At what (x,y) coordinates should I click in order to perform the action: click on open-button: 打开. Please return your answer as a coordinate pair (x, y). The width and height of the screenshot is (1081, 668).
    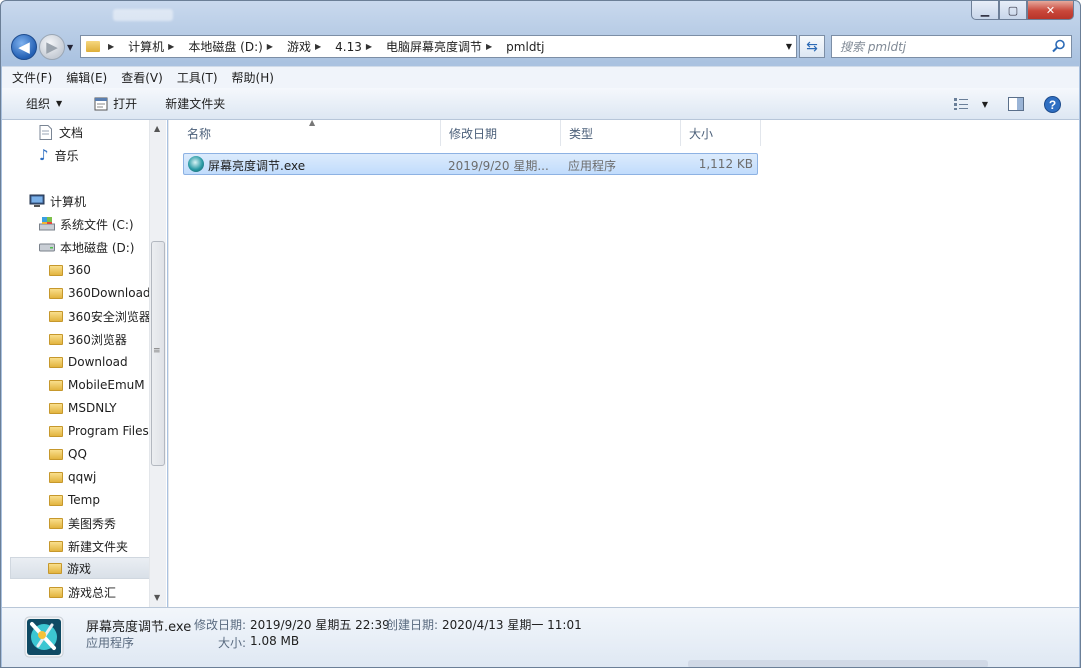
    Looking at the image, I should click on (115, 103).